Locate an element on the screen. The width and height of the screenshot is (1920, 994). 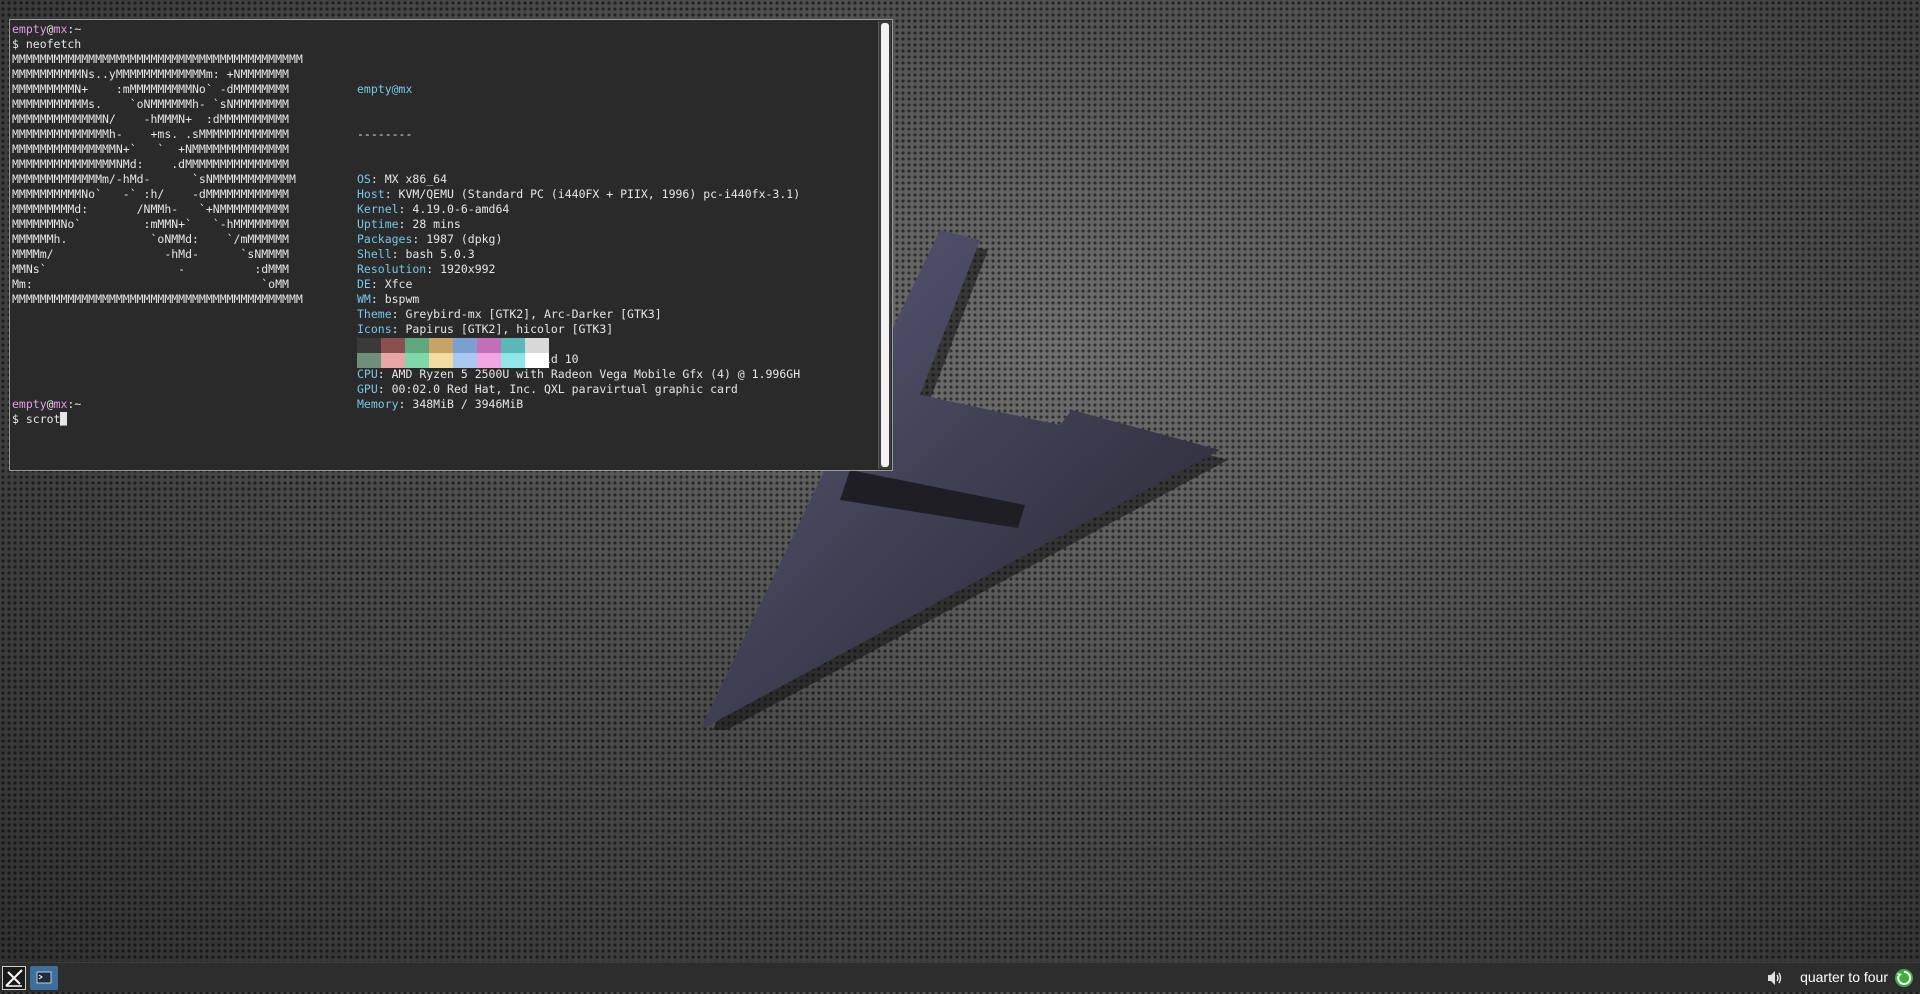
info-key: CPU is located at coordinates (367, 374).